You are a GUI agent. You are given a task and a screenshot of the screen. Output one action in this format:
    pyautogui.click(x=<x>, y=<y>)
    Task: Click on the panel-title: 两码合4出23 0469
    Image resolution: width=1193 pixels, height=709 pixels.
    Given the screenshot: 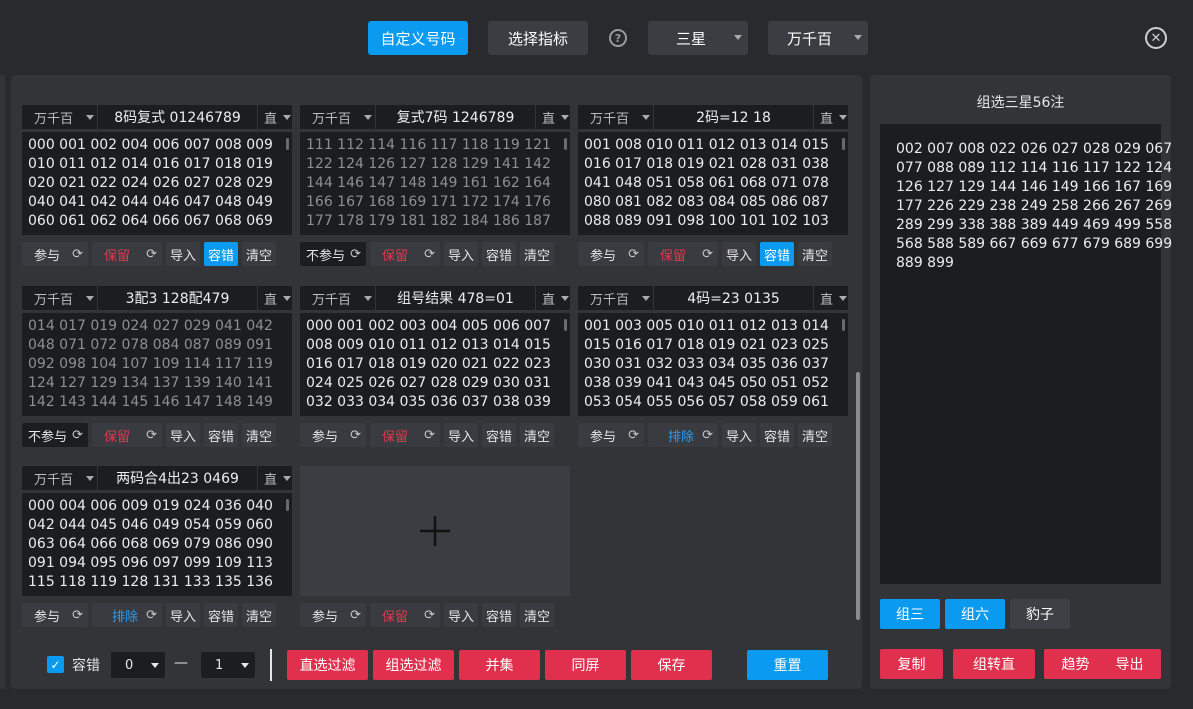 What is the action you would take?
    pyautogui.click(x=177, y=478)
    